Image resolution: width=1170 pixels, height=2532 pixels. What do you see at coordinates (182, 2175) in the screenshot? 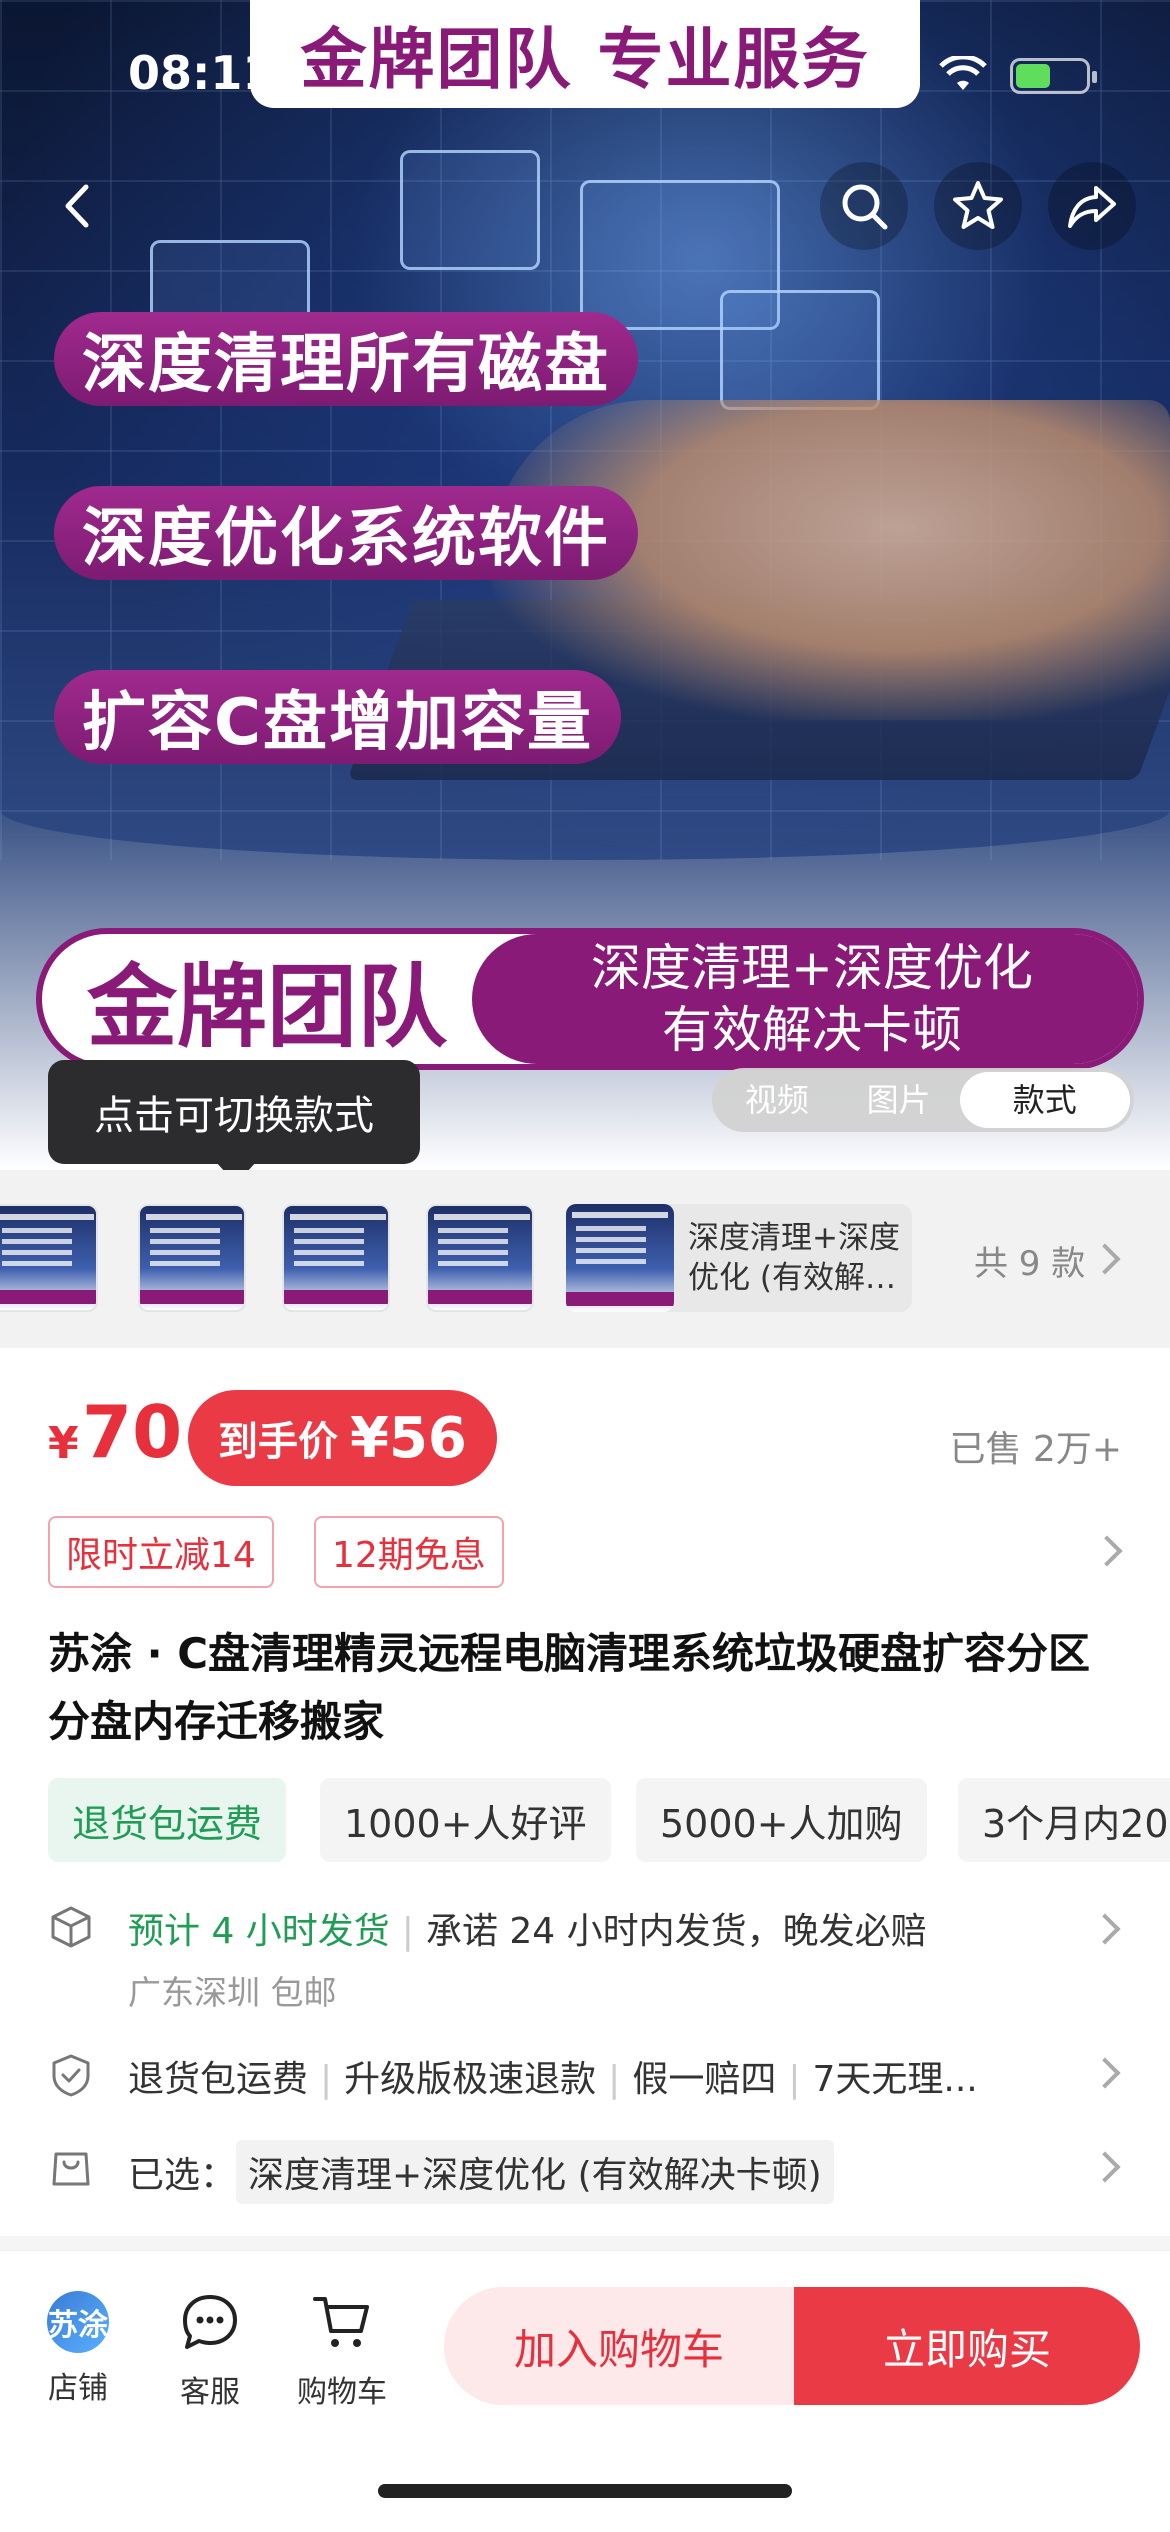
I see `selected-label: 已选：` at bounding box center [182, 2175].